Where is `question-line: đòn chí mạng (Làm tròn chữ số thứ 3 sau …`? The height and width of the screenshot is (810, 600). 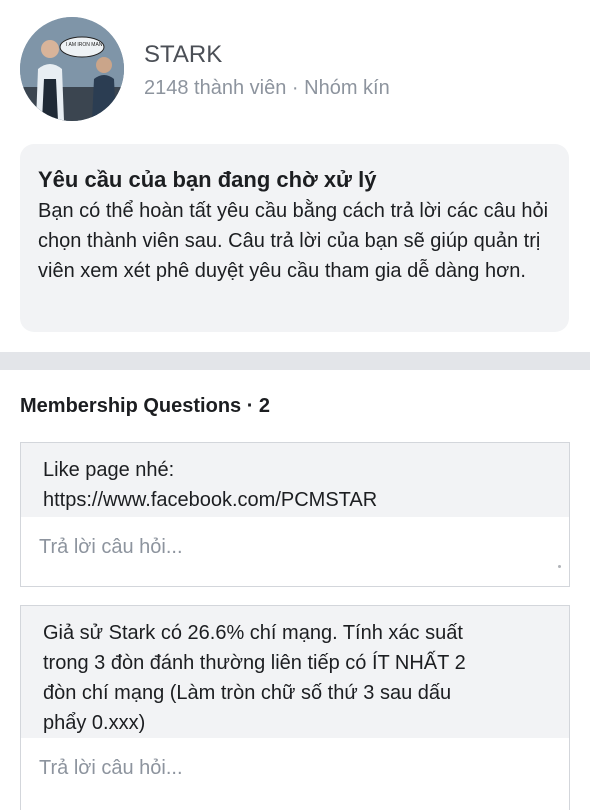
question-line: đòn chí mạng (Làm tròn chữ số thứ 3 sau … is located at coordinates (247, 693).